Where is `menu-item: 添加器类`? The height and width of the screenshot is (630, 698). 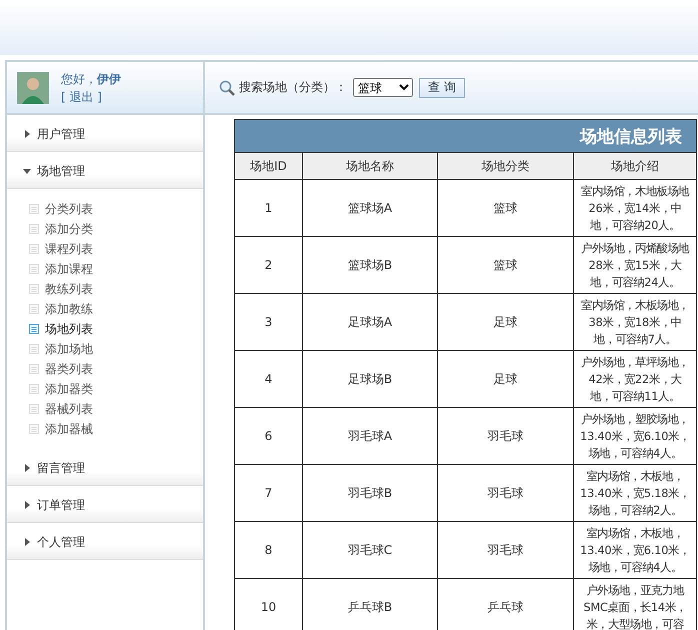 menu-item: 添加器类 is located at coordinates (69, 389).